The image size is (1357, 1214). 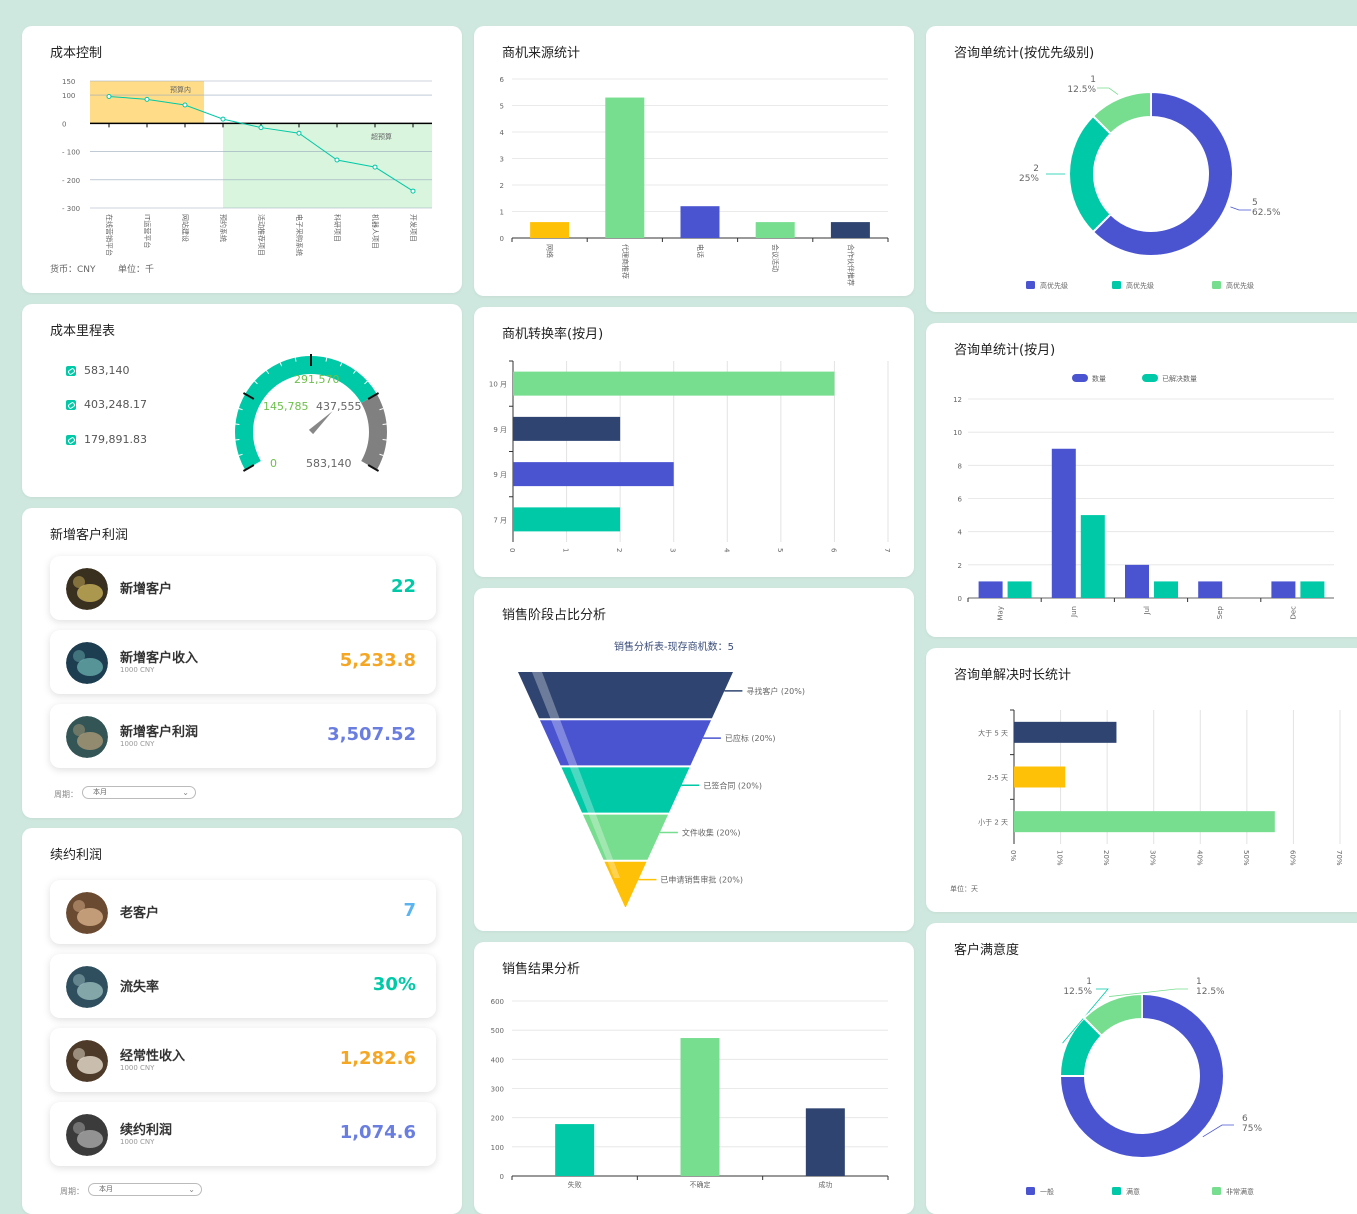 What do you see at coordinates (1036, 169) in the screenshot?
I see `donut-count: 2` at bounding box center [1036, 169].